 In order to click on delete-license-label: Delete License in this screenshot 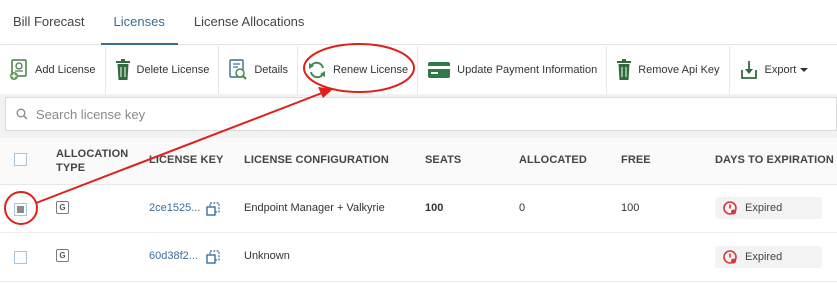, I will do `click(173, 70)`.